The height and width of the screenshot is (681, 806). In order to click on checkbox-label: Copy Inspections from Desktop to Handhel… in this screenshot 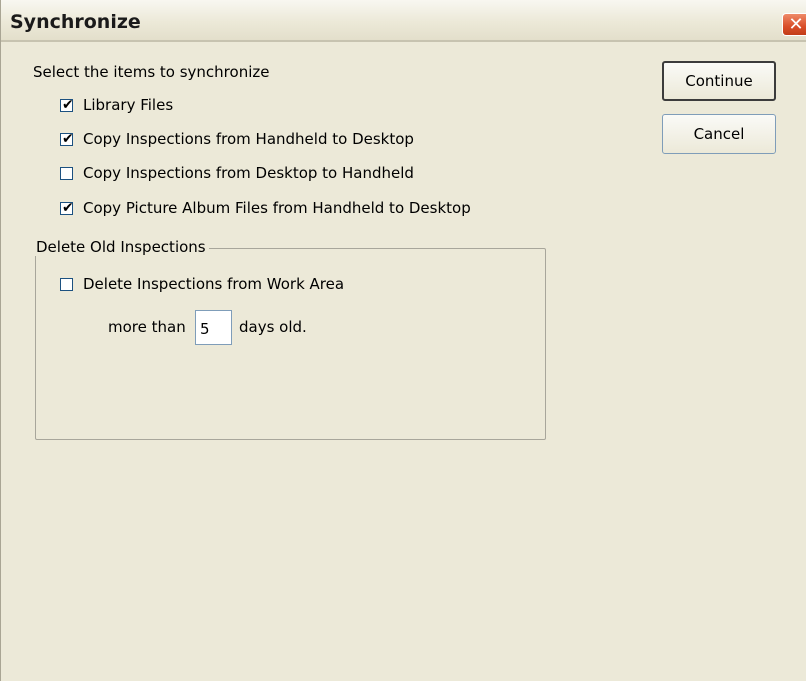, I will do `click(248, 173)`.